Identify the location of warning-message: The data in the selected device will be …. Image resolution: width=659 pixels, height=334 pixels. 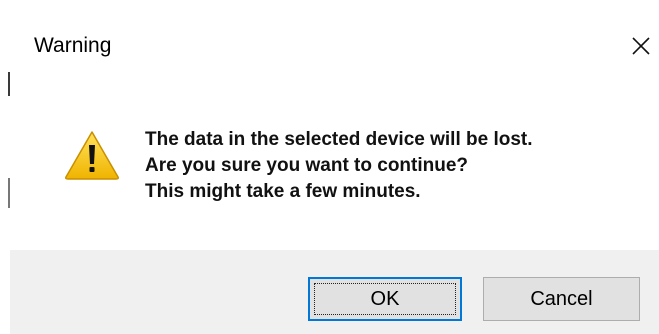
(339, 166).